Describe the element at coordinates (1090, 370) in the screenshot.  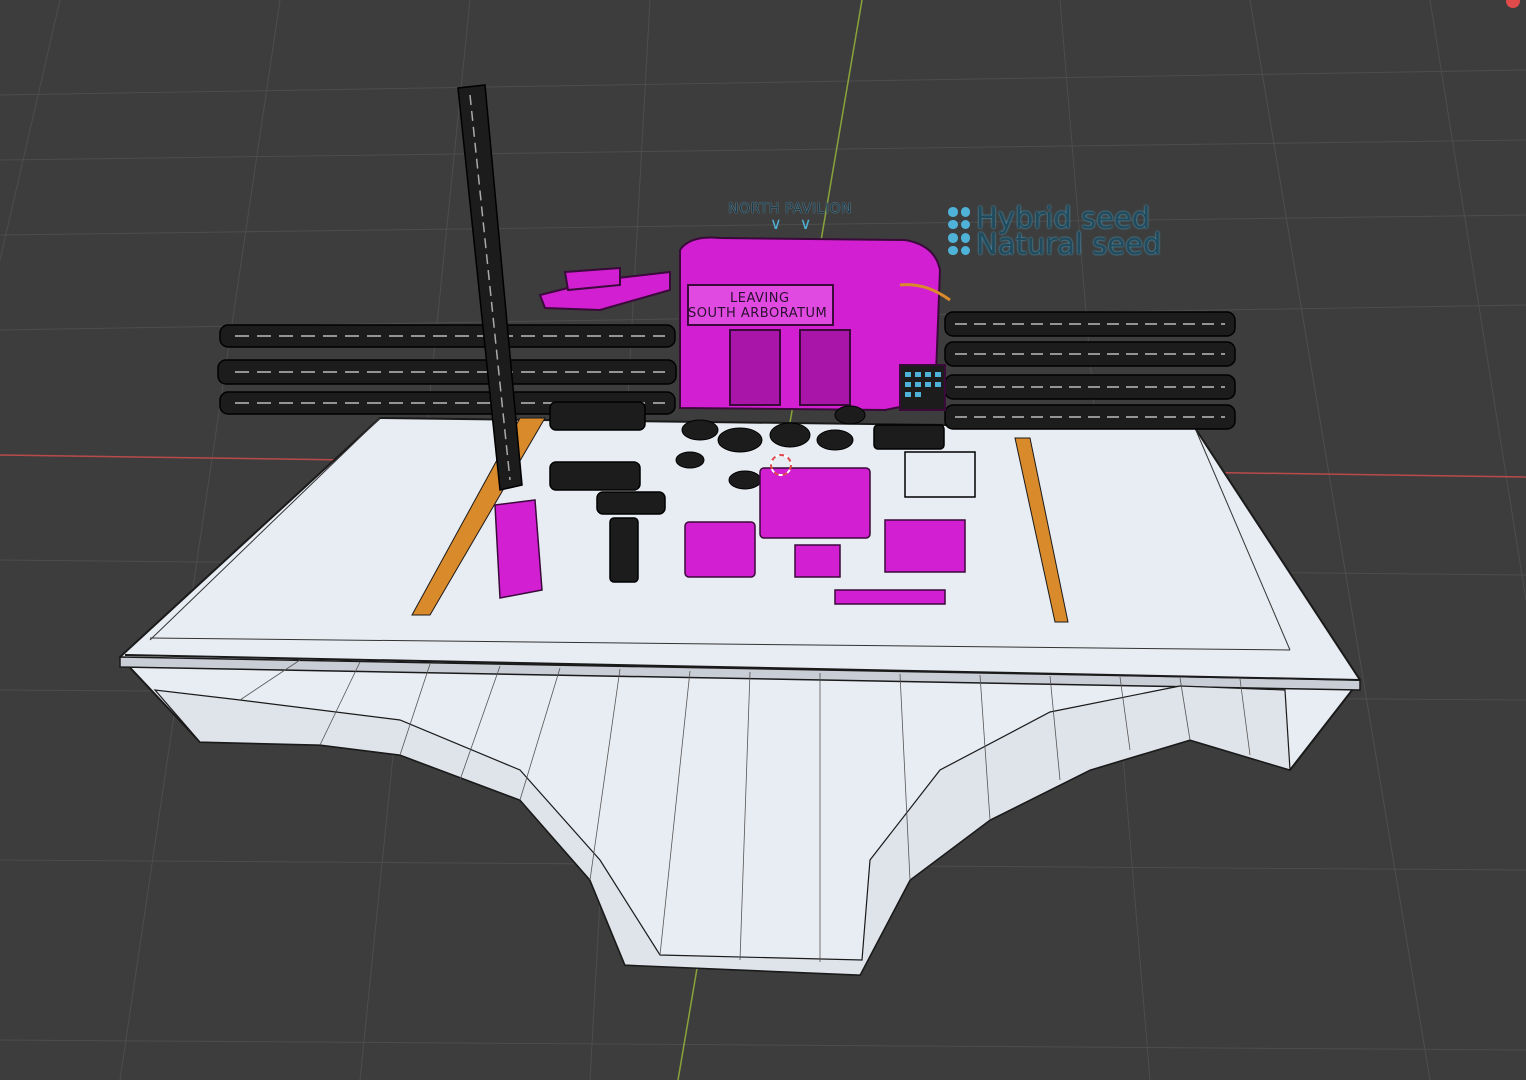
I see `pipe-stack-right` at that location.